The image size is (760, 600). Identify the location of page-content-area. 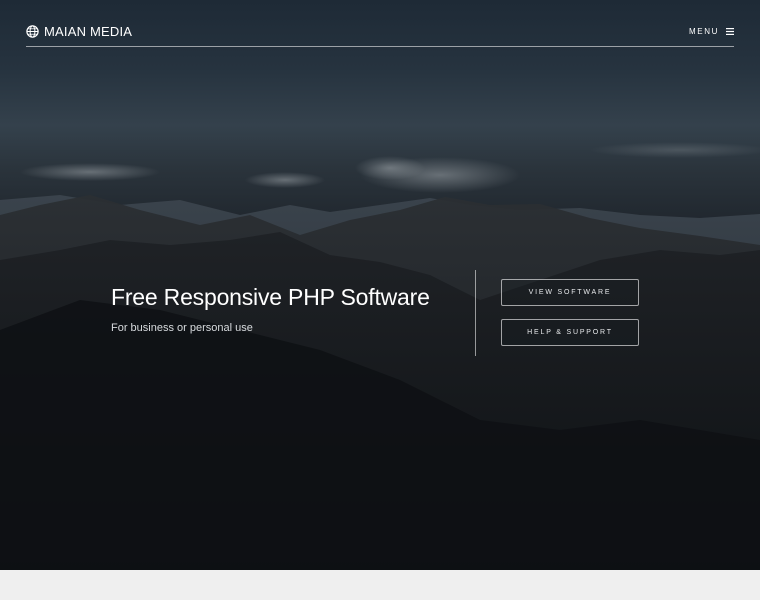
(380, 585).